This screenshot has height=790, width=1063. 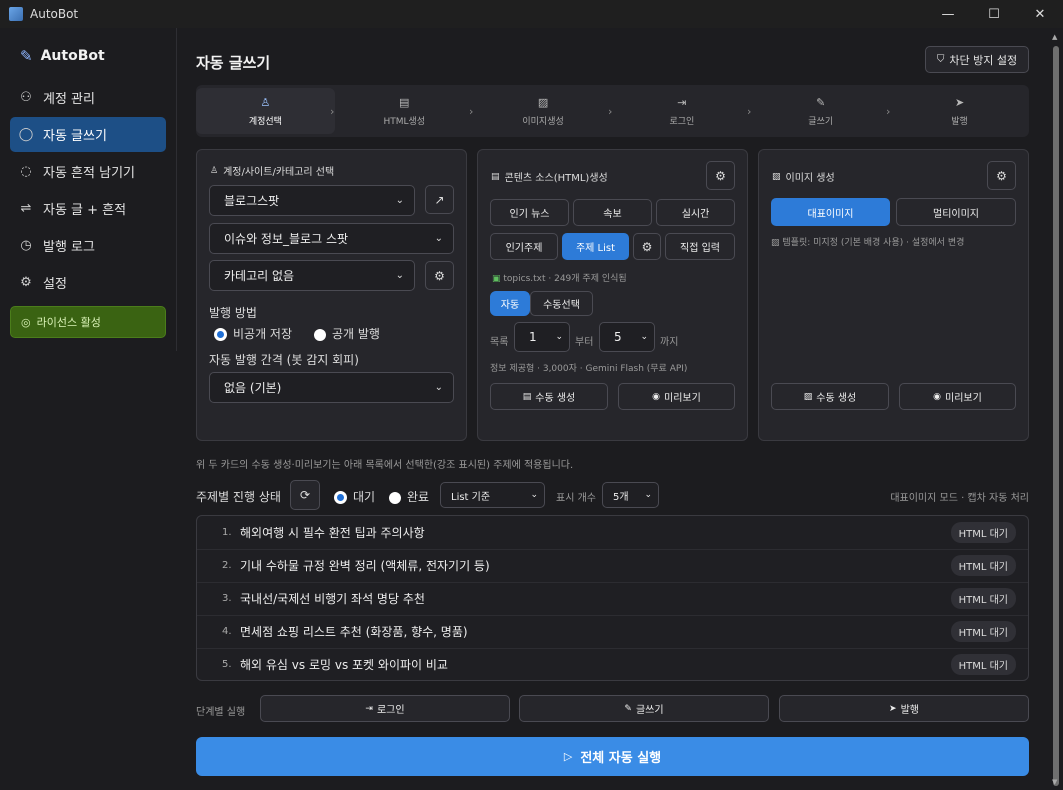 What do you see at coordinates (1056, 416) in the screenshot?
I see `scrollbar-thumb` at bounding box center [1056, 416].